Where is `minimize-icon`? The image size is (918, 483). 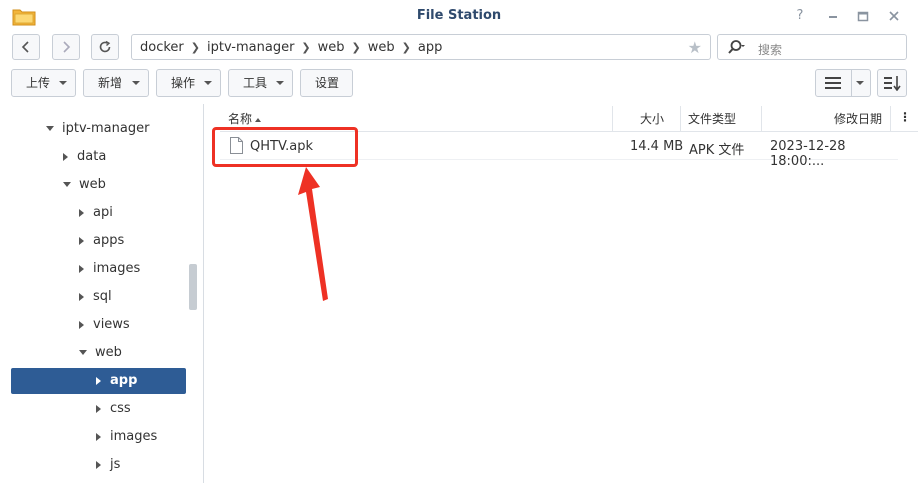 minimize-icon is located at coordinates (833, 16).